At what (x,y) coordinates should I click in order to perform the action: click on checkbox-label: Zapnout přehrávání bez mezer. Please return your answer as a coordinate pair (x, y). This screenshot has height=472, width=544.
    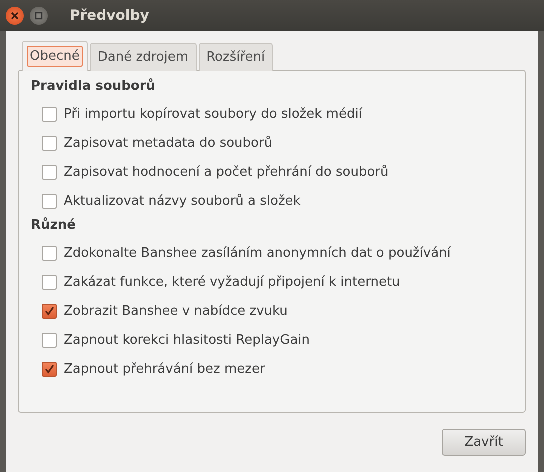
    Looking at the image, I should click on (165, 369).